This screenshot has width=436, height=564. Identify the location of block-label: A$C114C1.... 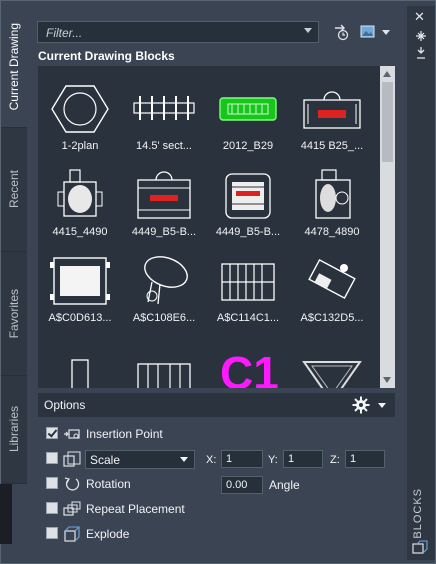
(248, 318).